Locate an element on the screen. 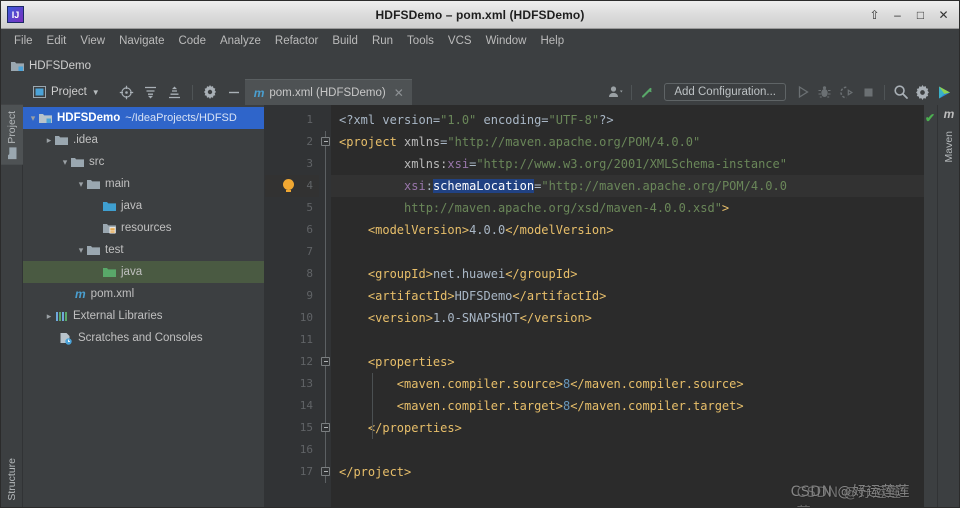 This screenshot has height=508, width=960. tree-row-resources: resources is located at coordinates (143, 228).